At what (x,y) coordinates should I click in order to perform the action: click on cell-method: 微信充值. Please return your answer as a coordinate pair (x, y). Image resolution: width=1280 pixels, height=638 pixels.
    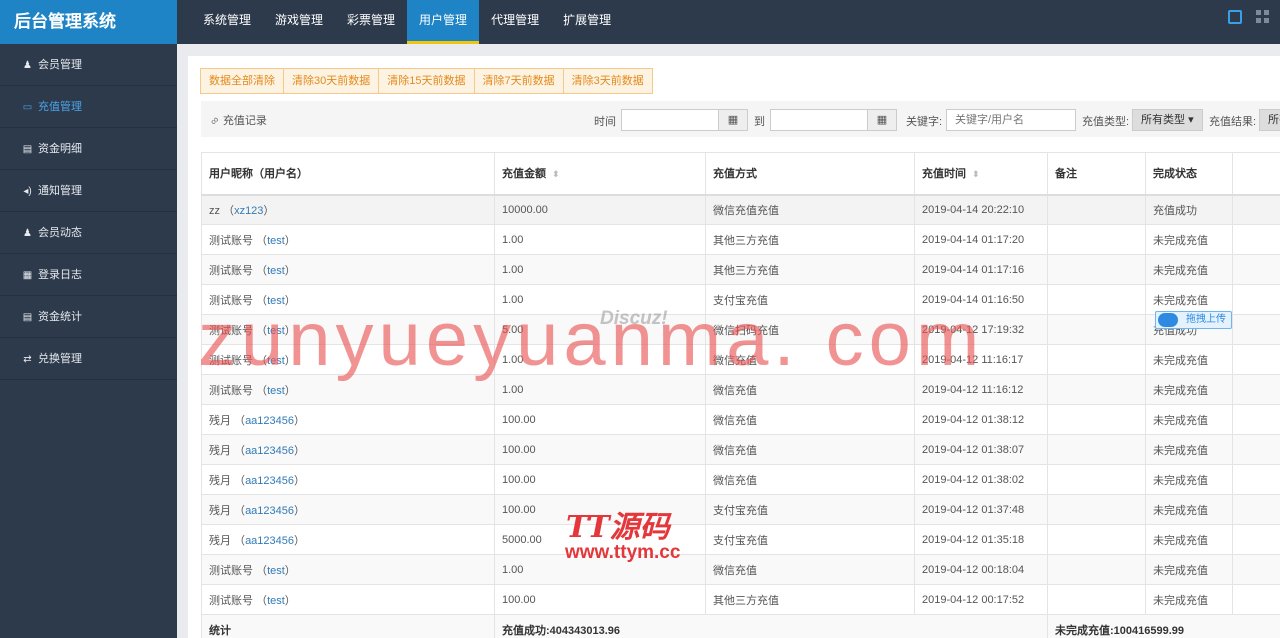
    Looking at the image, I should click on (810, 359).